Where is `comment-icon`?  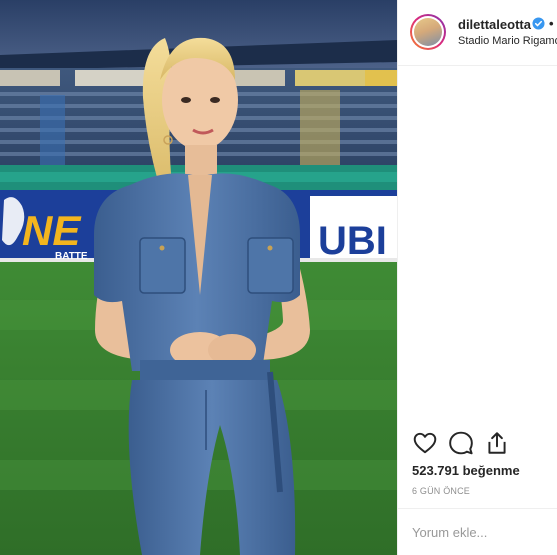
comment-icon is located at coordinates (461, 443).